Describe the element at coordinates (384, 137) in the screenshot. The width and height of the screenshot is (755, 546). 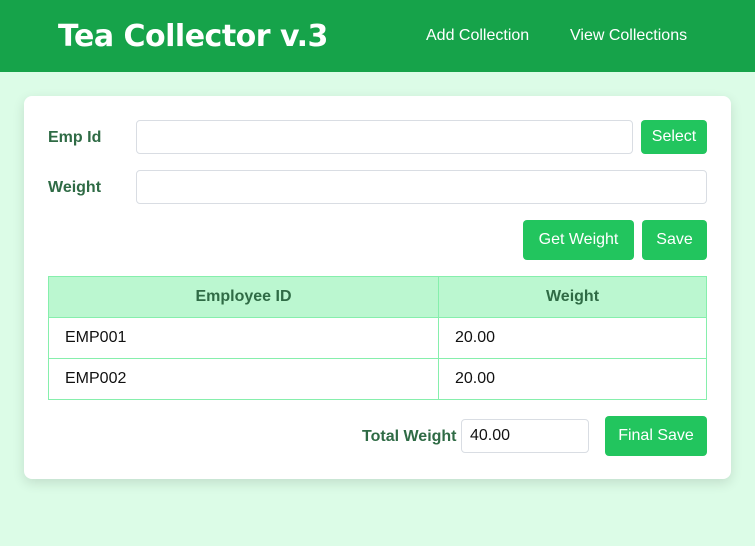
I see `emp-id-input` at that location.